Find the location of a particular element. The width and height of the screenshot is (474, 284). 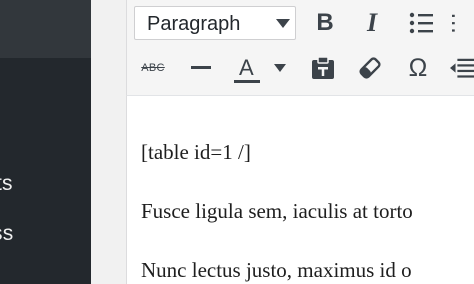

sidebar-item-1-label: ts is located at coordinates (6, 183).